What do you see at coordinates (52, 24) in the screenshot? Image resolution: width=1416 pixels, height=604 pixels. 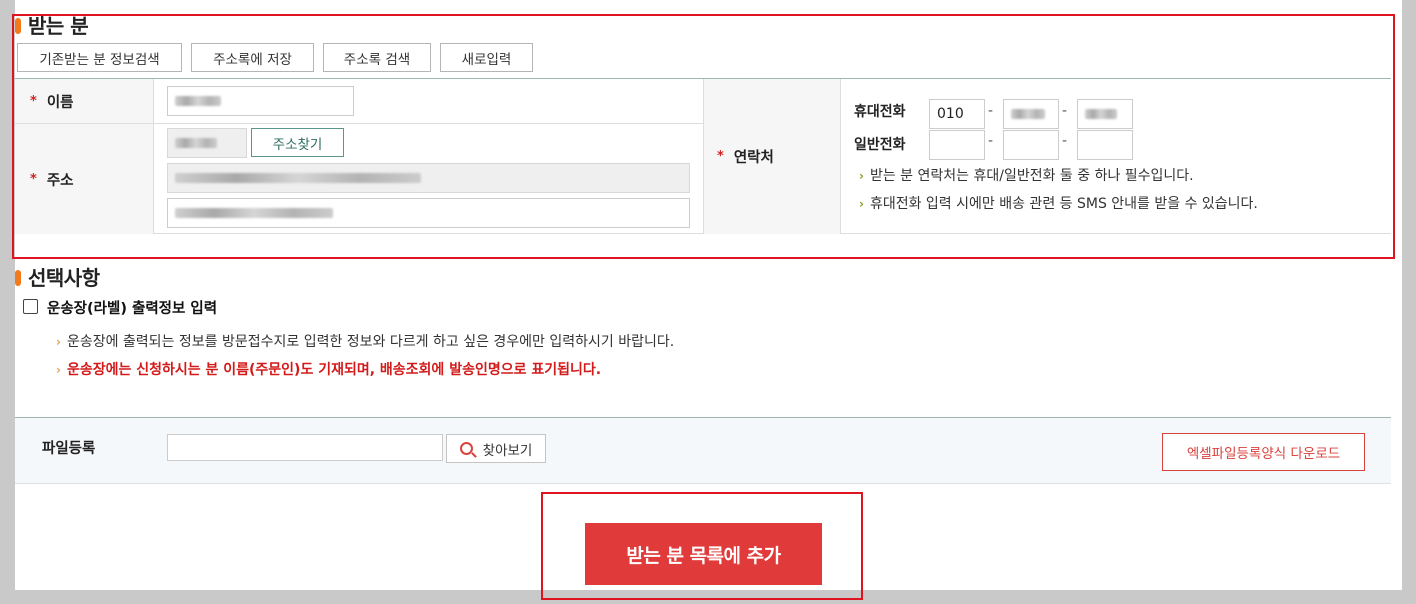 I see `recipient-section-title: 받는 분` at bounding box center [52, 24].